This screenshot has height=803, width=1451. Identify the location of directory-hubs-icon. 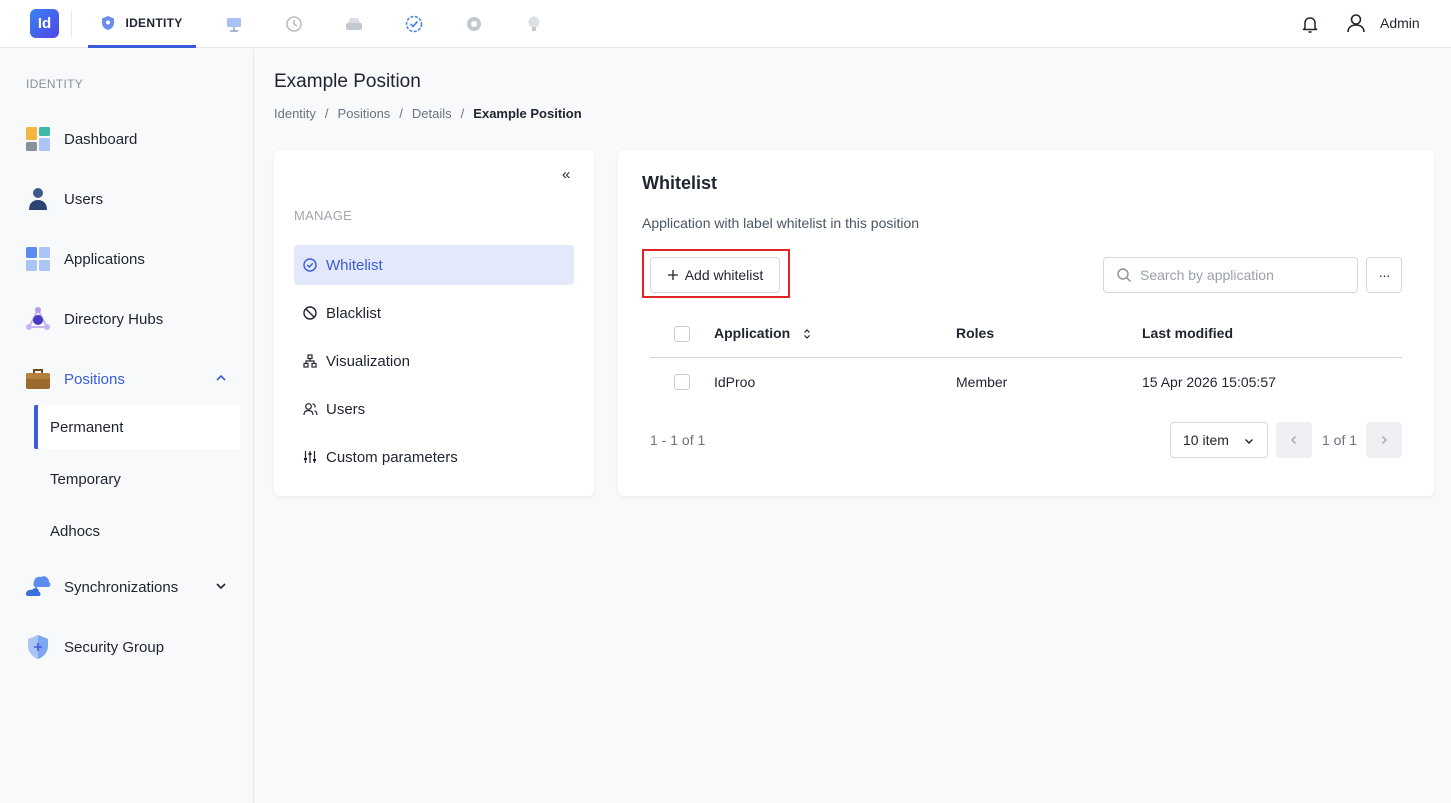
(38, 319).